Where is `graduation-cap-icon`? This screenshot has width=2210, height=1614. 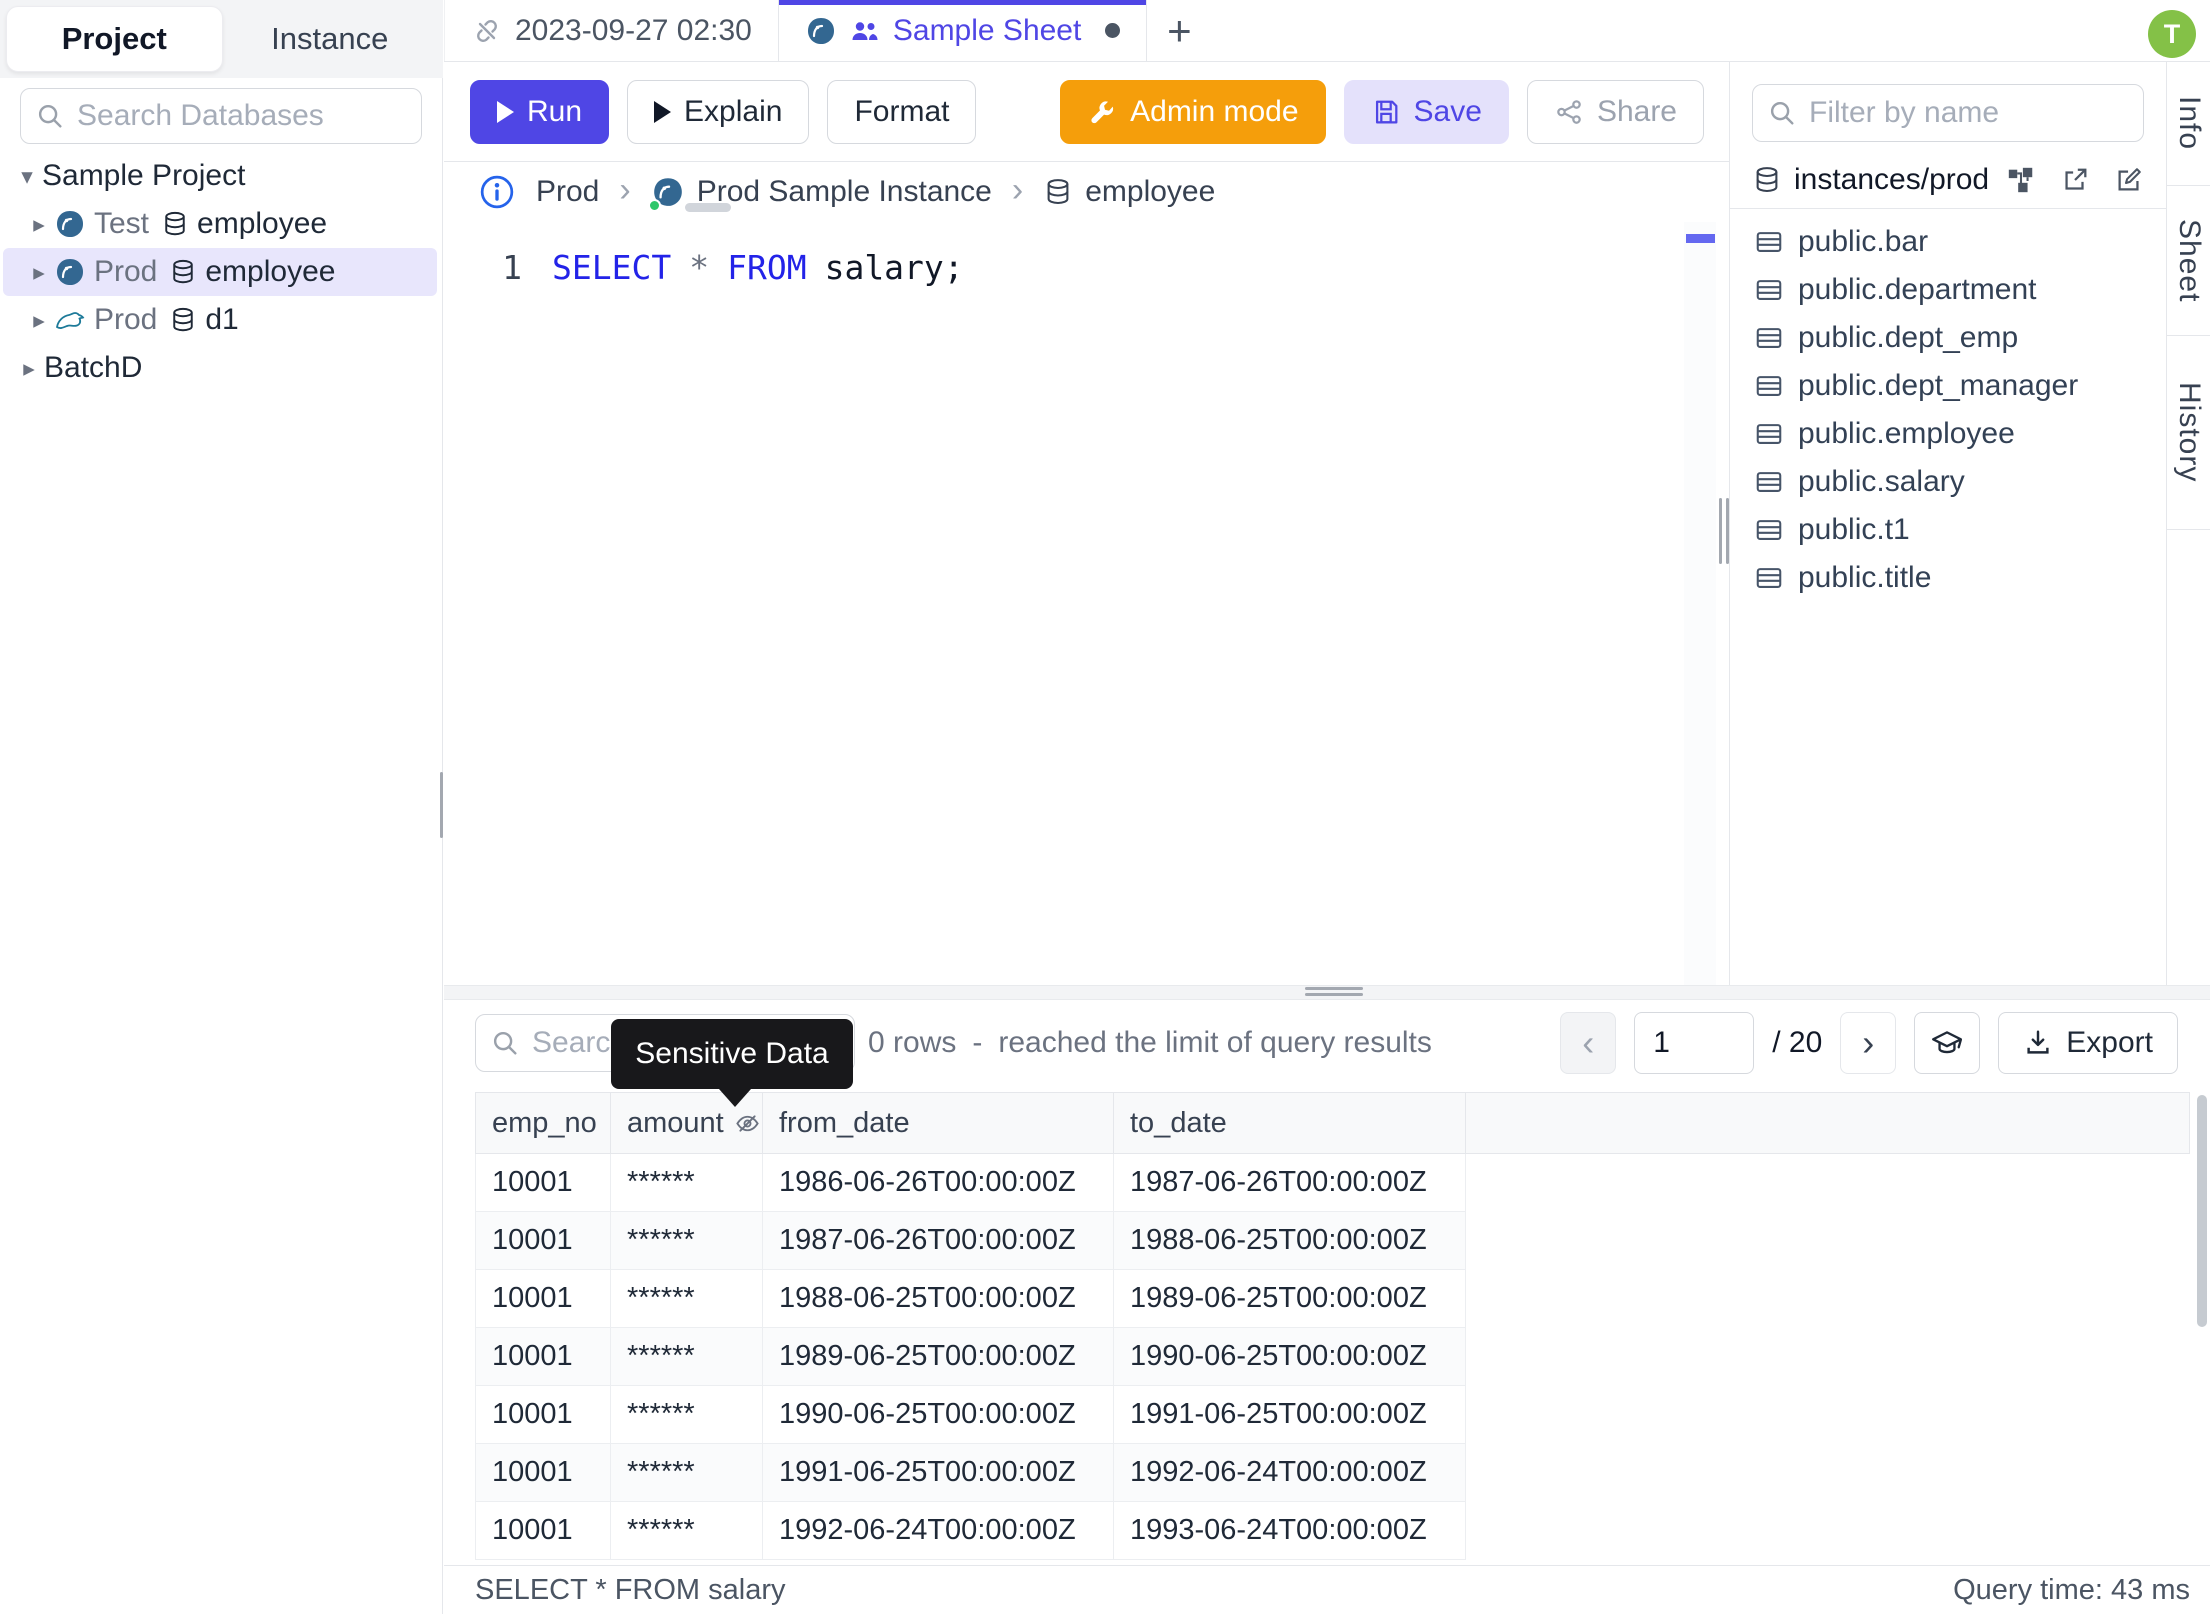 graduation-cap-icon is located at coordinates (1947, 1043).